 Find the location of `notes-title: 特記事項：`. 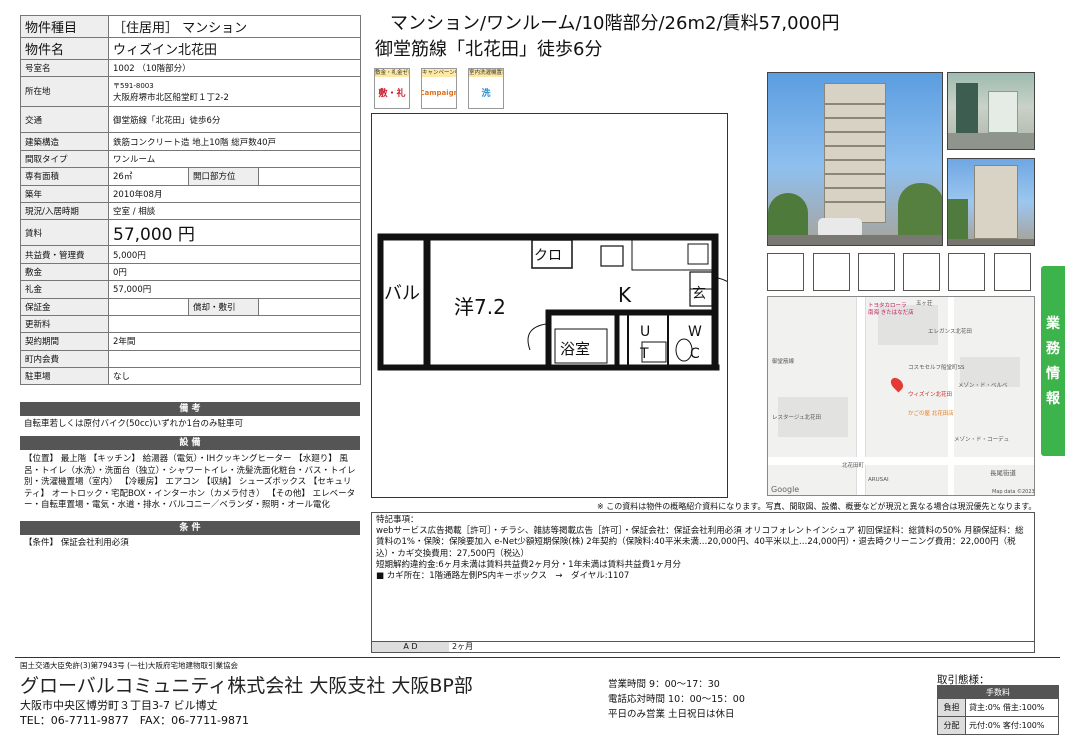

notes-title: 特記事項： is located at coordinates (397, 520).